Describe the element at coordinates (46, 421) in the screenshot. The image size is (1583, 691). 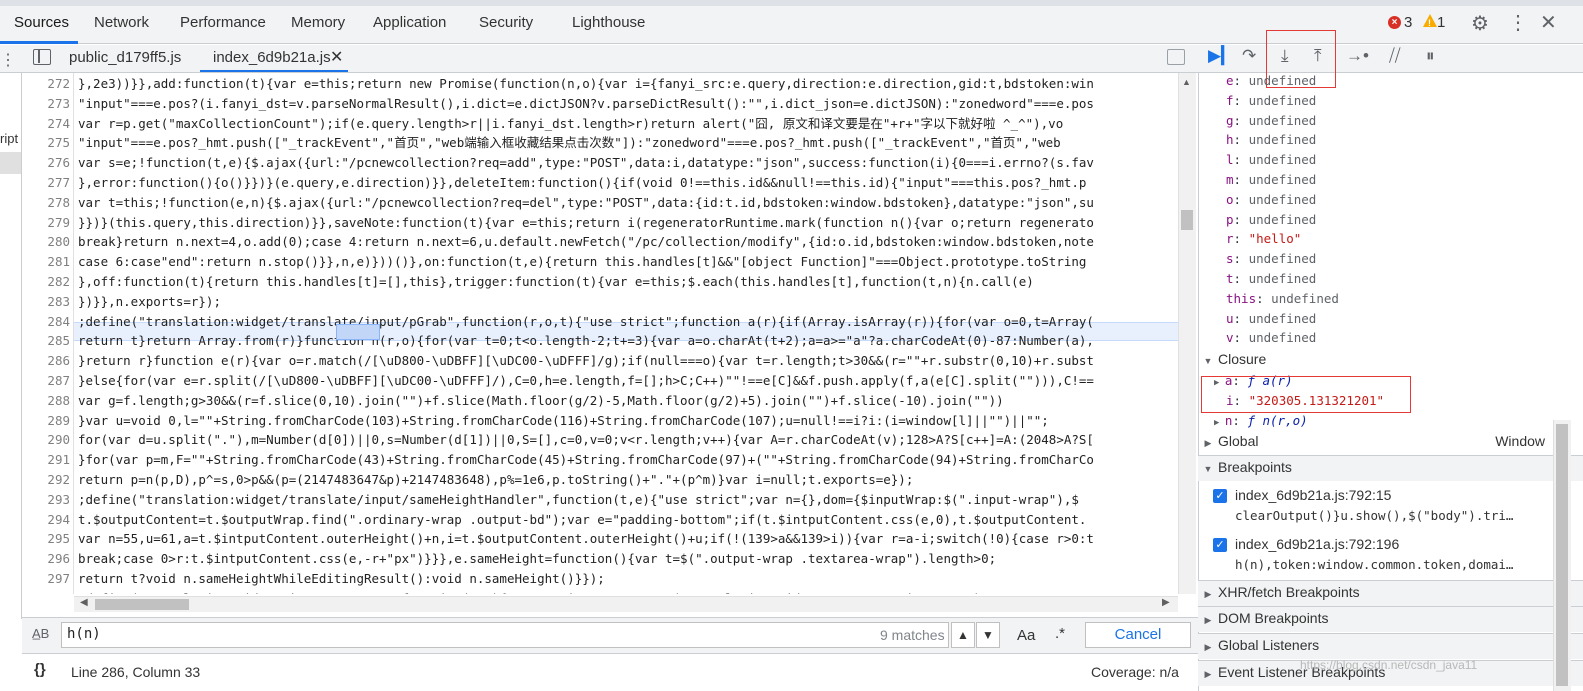
I see `line-number: 289` at that location.